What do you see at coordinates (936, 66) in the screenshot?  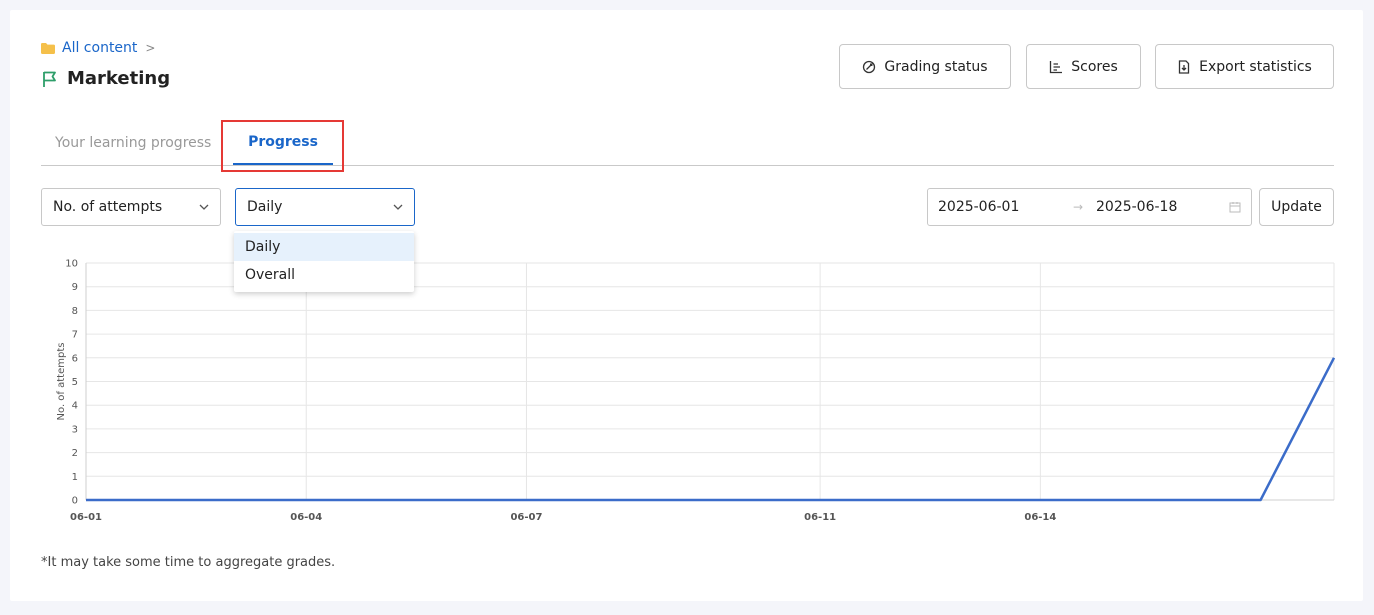 I see `grading-status-label: Grading status` at bounding box center [936, 66].